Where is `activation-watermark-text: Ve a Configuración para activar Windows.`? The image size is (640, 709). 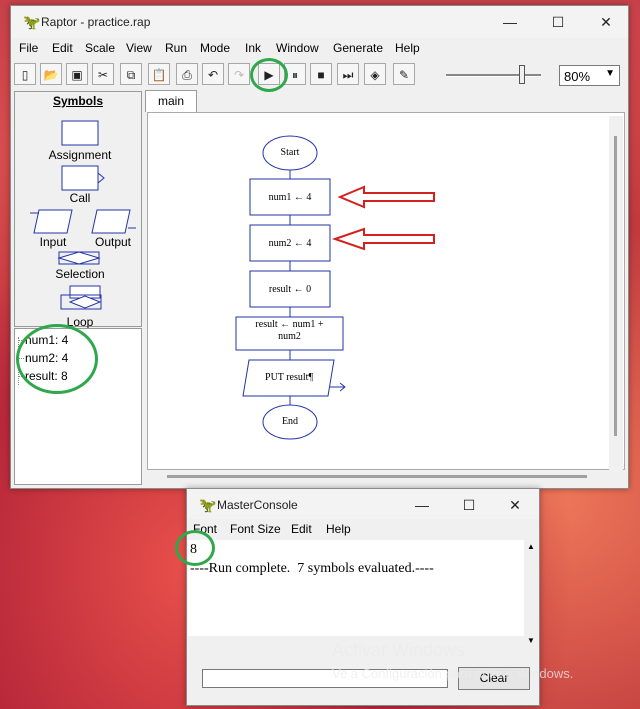
activation-watermark-text: Ve a Configuración para activar Windows. is located at coordinates (453, 673).